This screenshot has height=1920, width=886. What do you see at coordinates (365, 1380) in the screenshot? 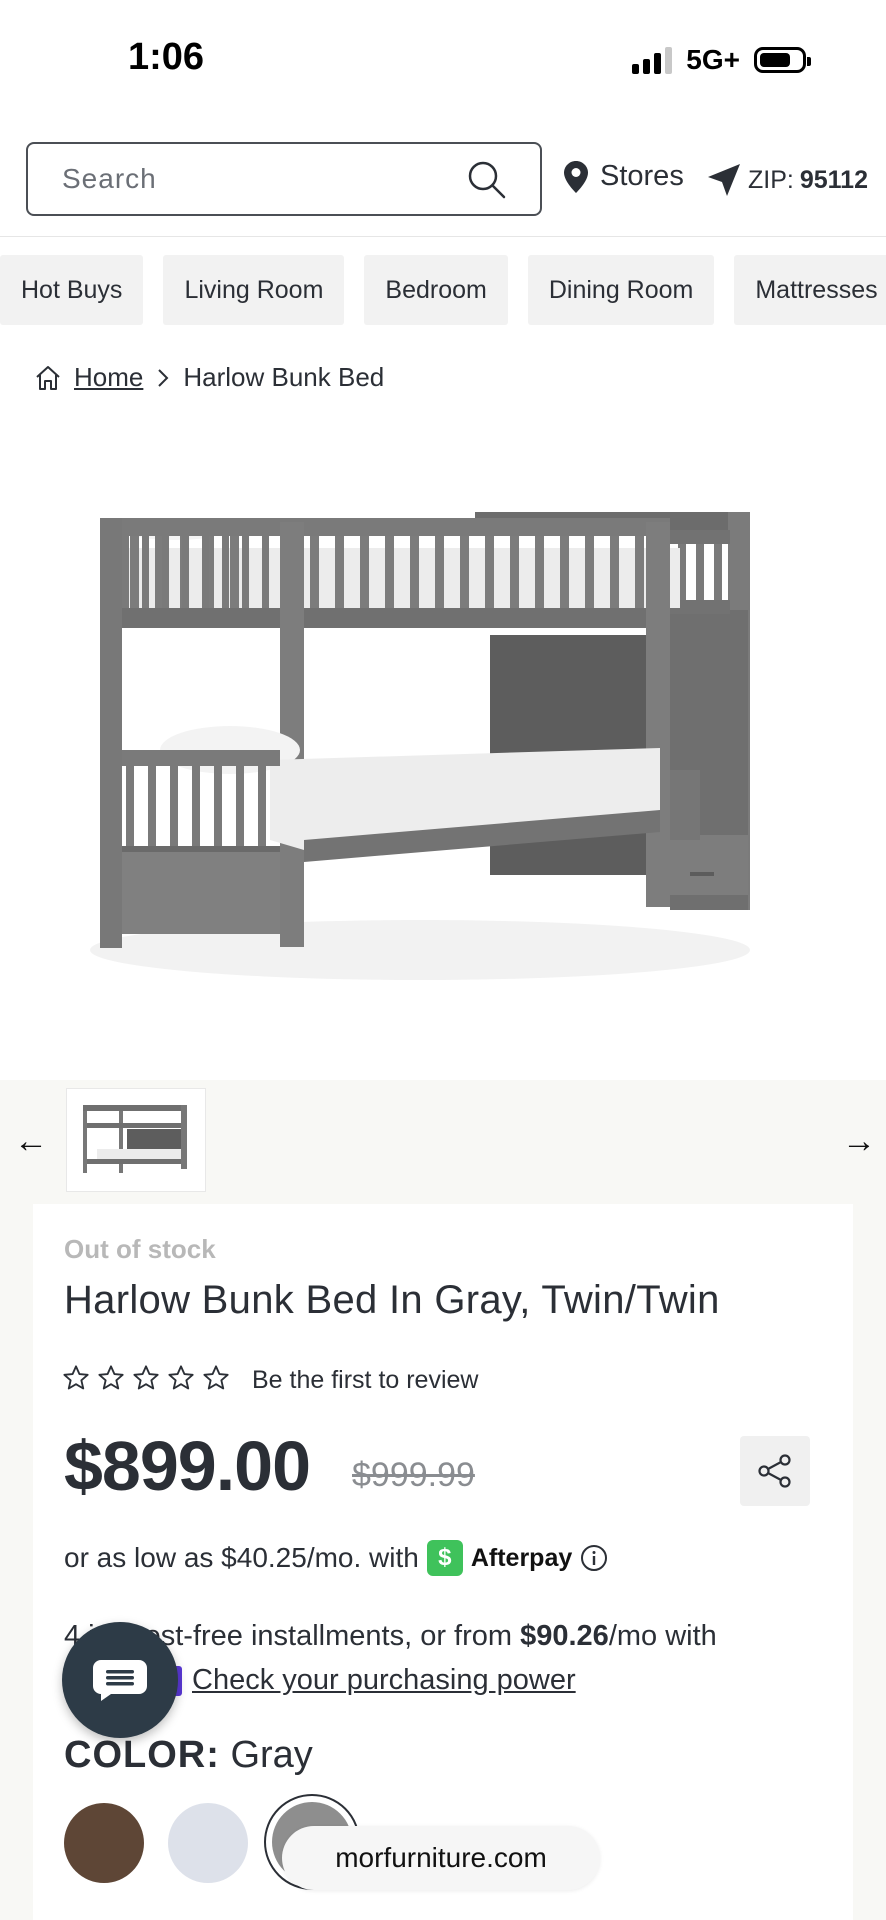
I see `review-link: Be the first to review` at bounding box center [365, 1380].